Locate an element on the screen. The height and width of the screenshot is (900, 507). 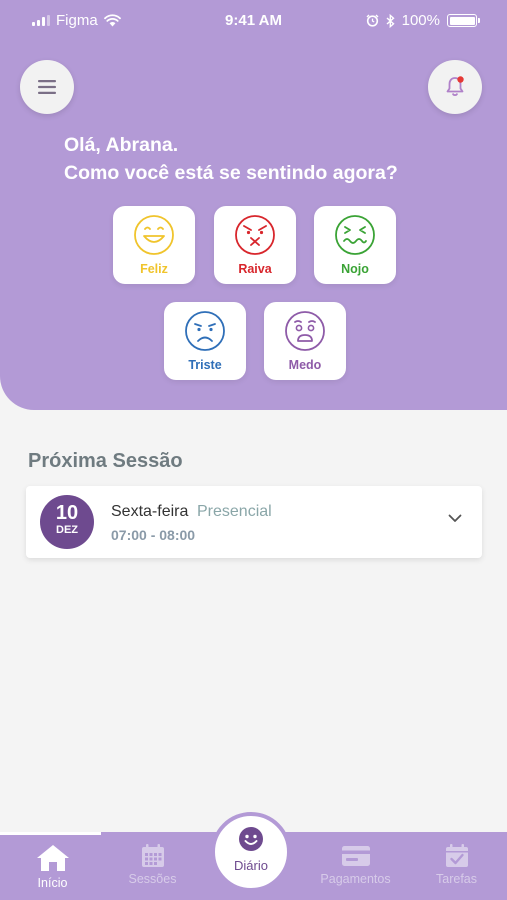
menu-button is located at coordinates (47, 87).